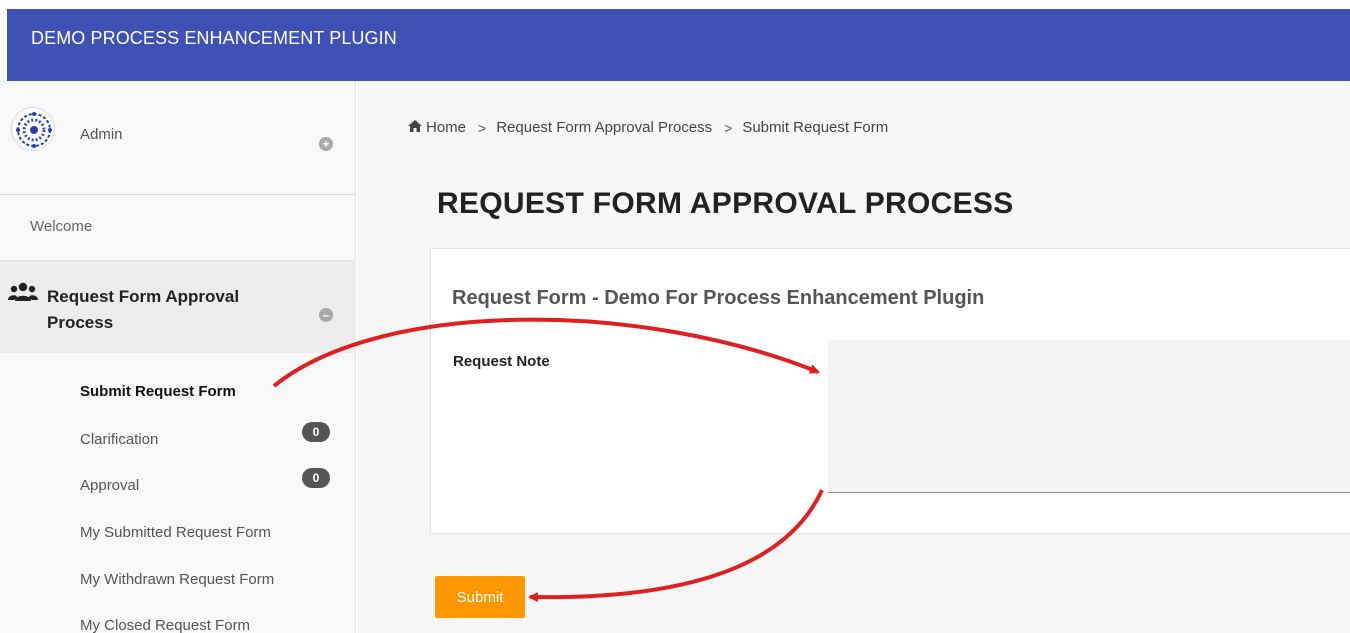 This screenshot has height=633, width=1350. What do you see at coordinates (175, 532) in the screenshot?
I see `sidebar-item-my-submitted: My Submitted Request Form` at bounding box center [175, 532].